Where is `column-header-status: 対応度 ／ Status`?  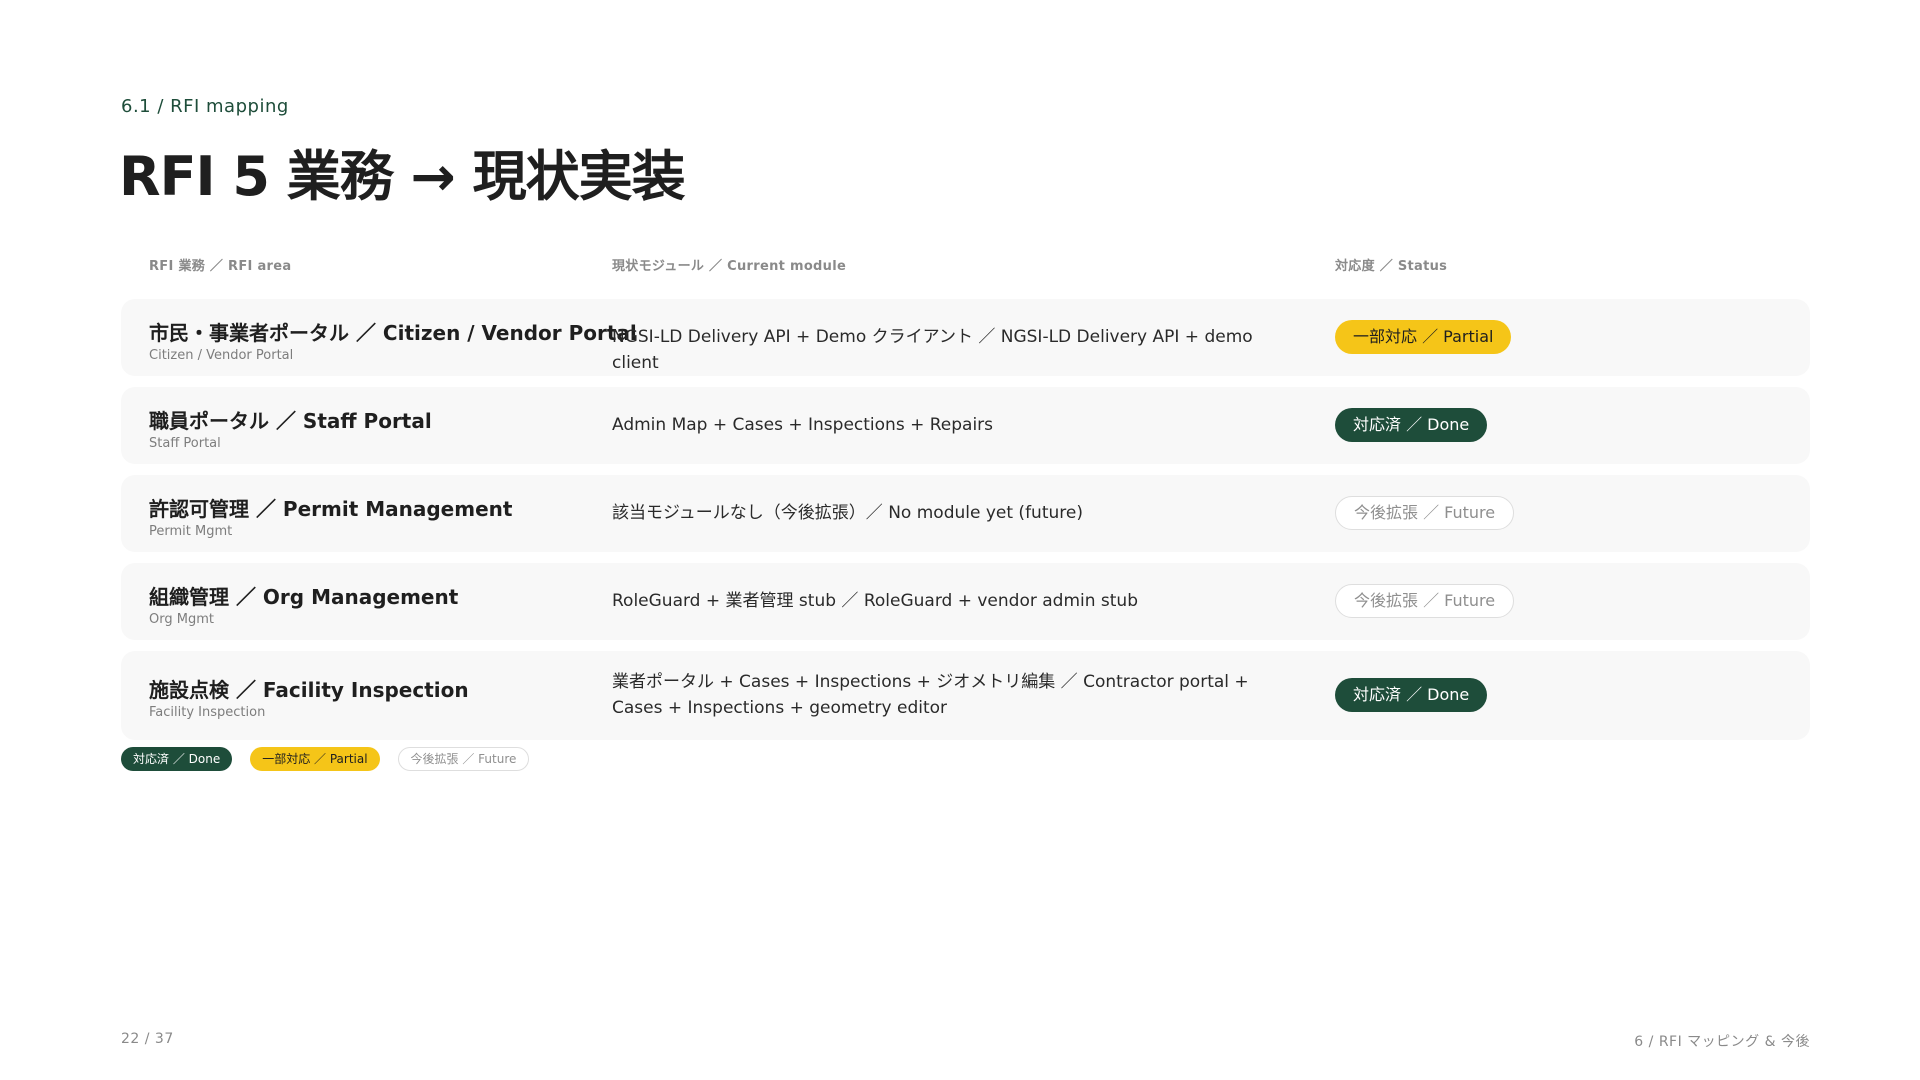 column-header-status: 対応度 ／ Status is located at coordinates (1391, 266).